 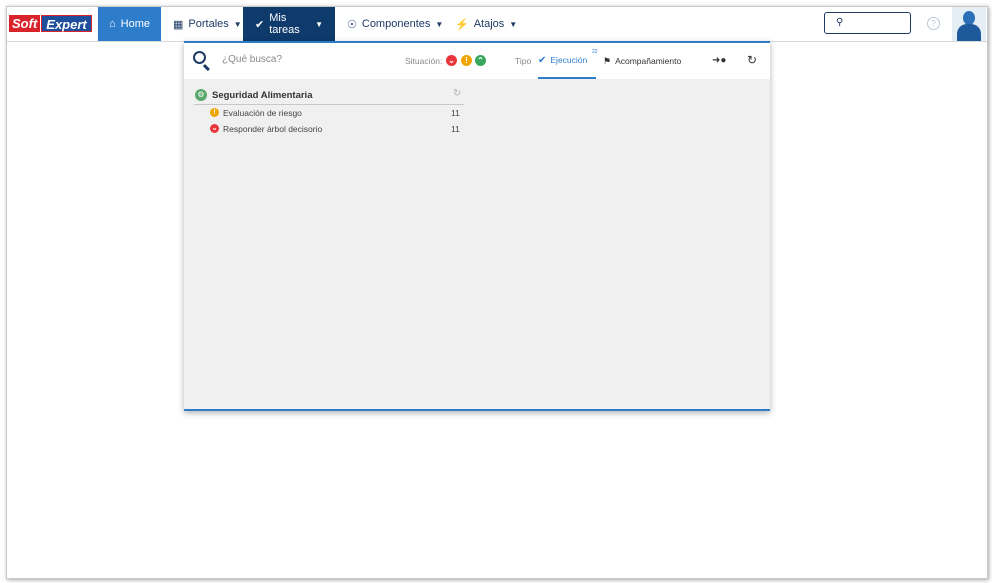 I want to click on task-search-input, so click(x=297, y=59).